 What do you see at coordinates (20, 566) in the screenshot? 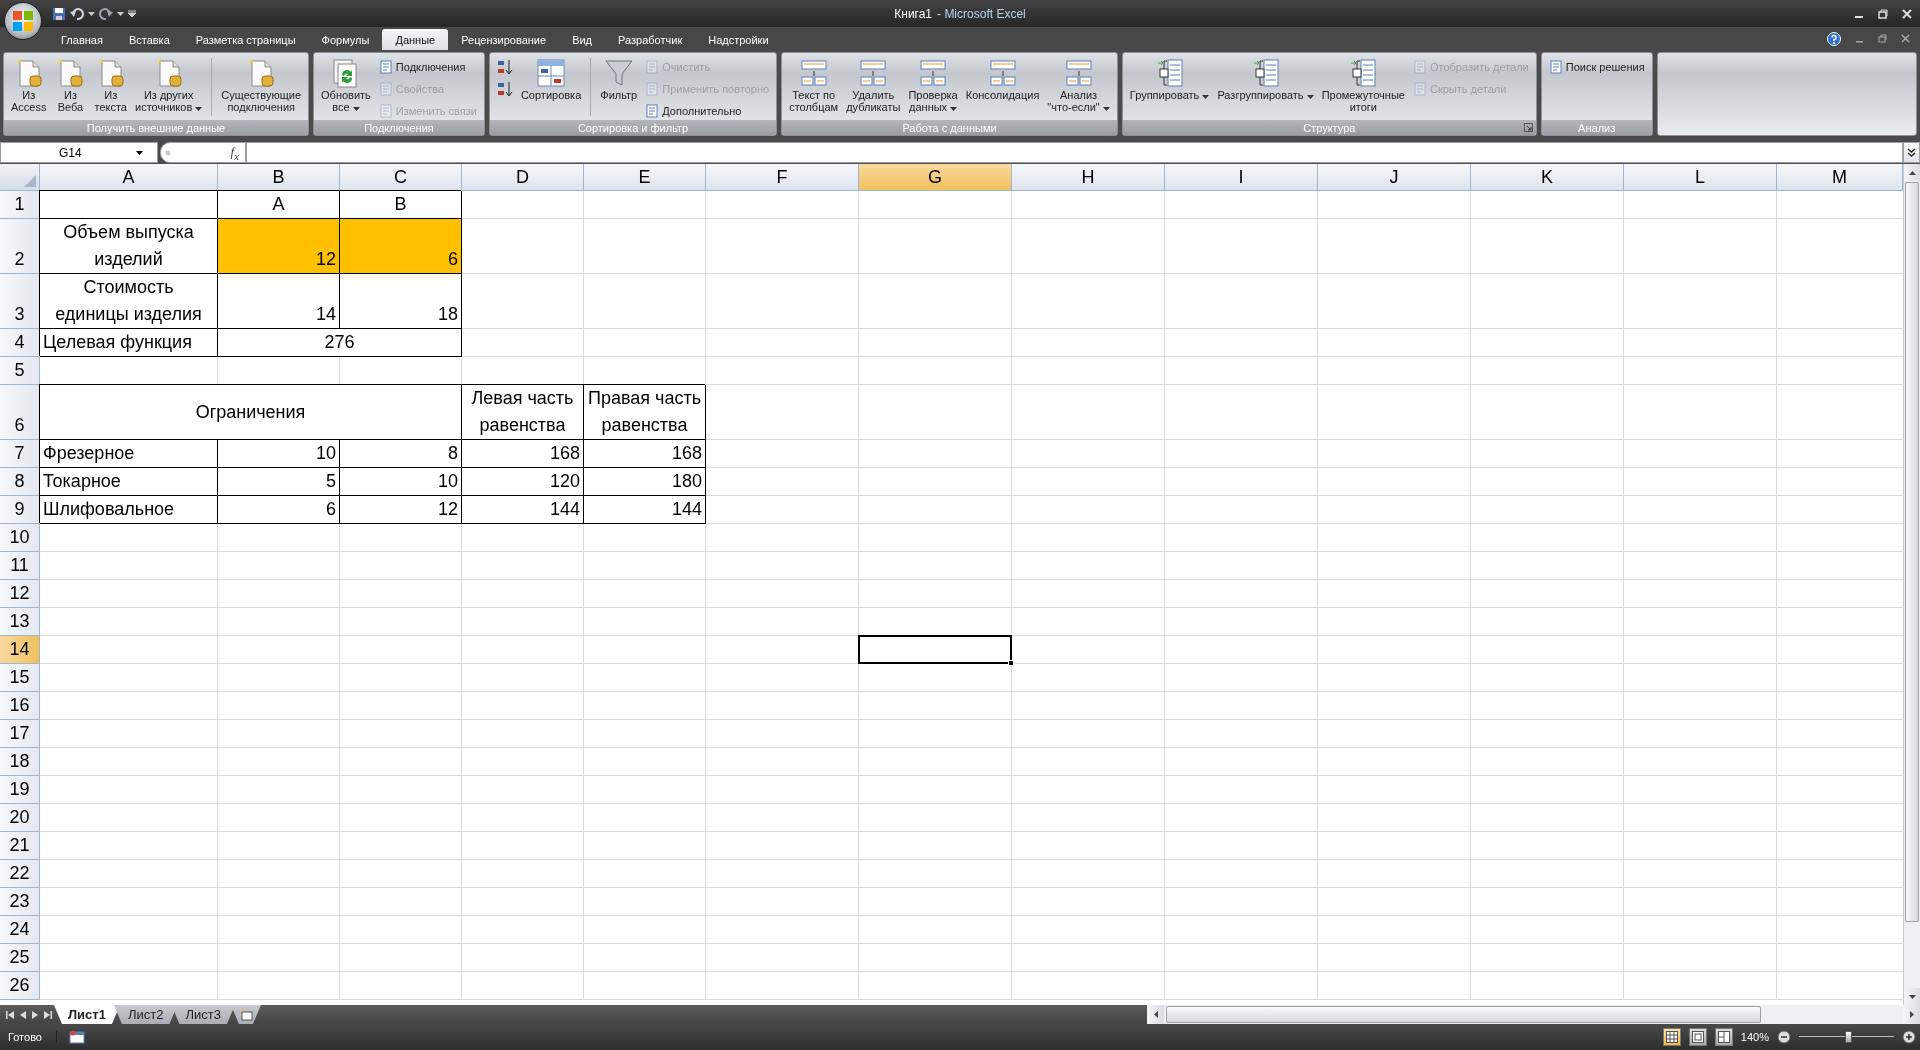
I see `row-header: 11` at bounding box center [20, 566].